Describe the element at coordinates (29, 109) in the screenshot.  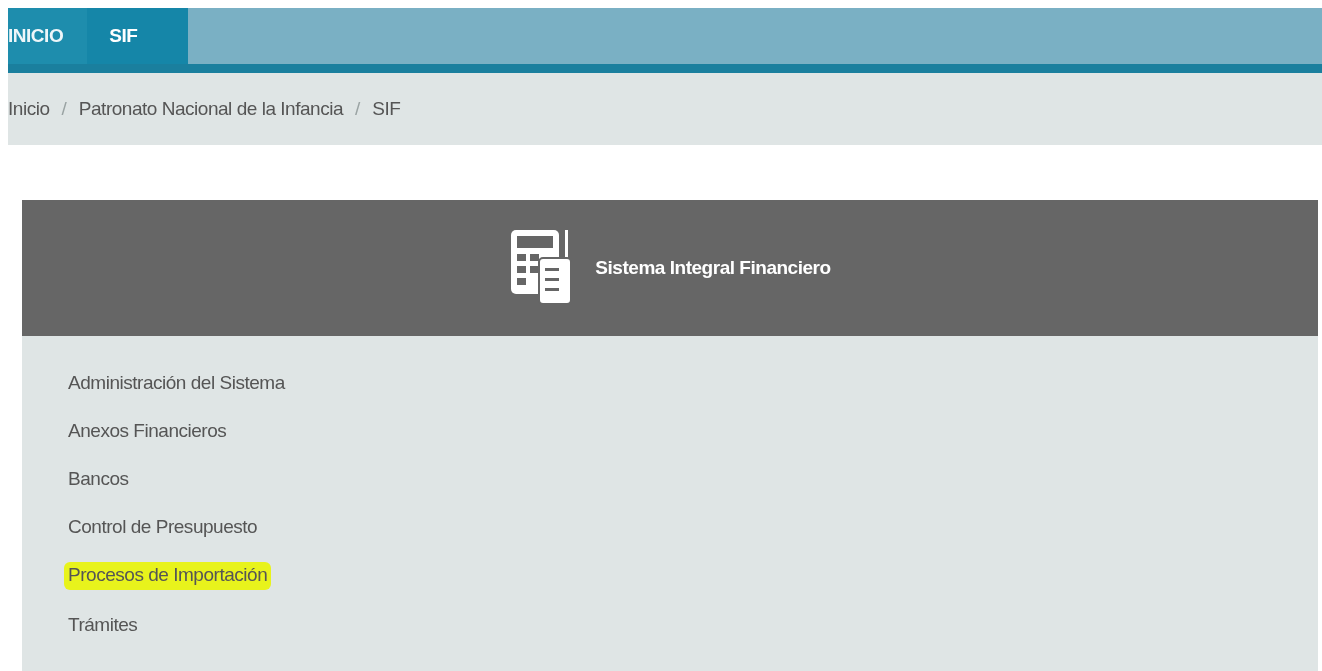
I see `breadcrumb-link: Inicio` at that location.